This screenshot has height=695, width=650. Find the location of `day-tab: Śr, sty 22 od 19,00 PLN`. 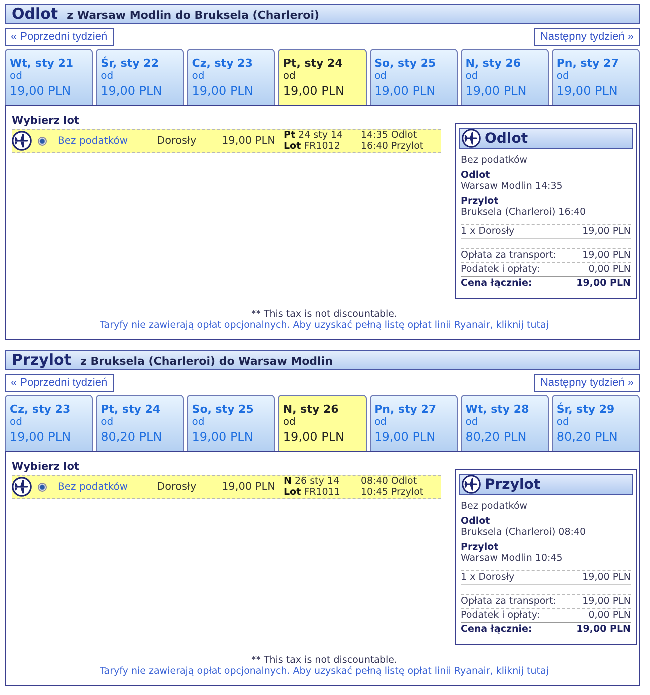

day-tab: Śr, sty 22 od 19,00 PLN is located at coordinates (140, 77).